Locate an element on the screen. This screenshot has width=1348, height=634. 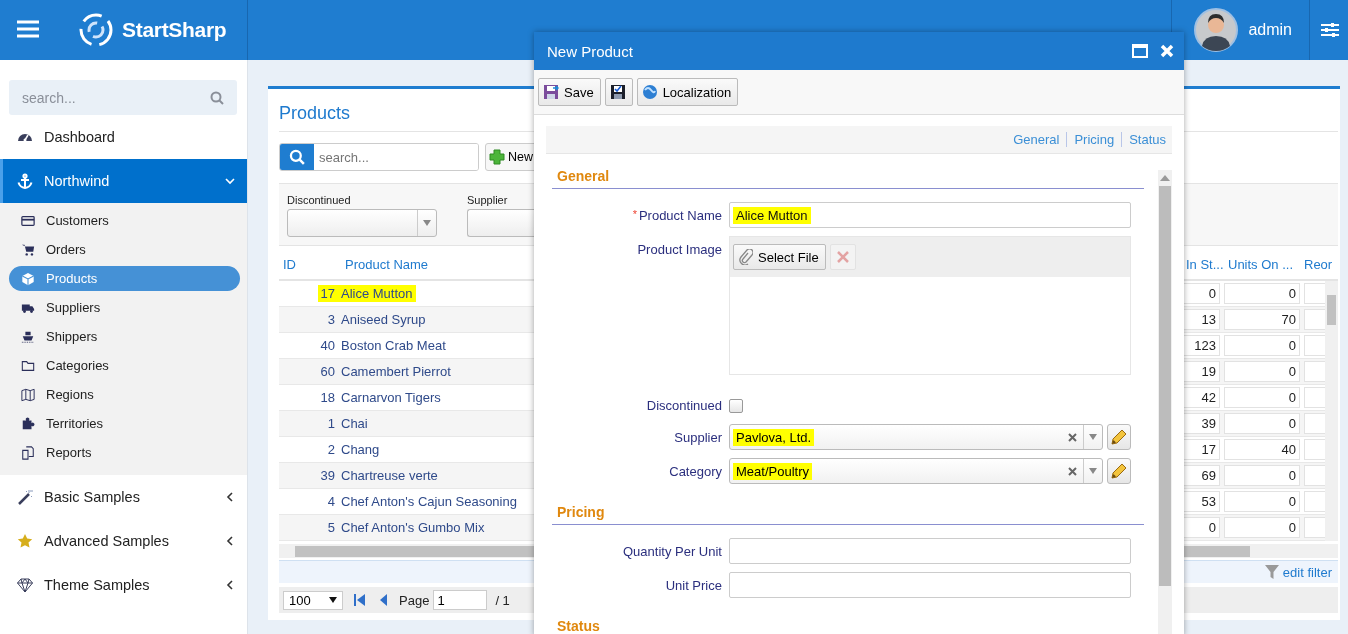
lookup-dropdown: Meat/Poultry is located at coordinates (916, 471).